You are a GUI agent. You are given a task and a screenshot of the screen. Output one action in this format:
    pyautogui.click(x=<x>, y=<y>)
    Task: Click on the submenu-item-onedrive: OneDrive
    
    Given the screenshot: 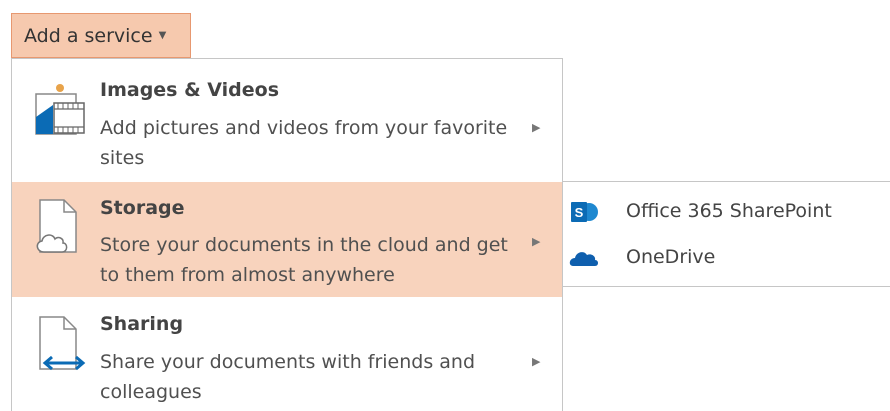 What is the action you would take?
    pyautogui.click(x=726, y=258)
    